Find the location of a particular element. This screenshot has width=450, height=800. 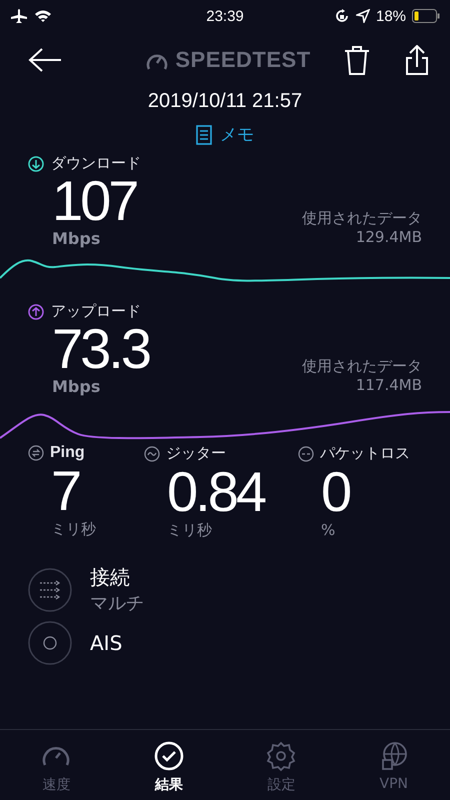

stat-value: 7 is located at coordinates (65, 491).